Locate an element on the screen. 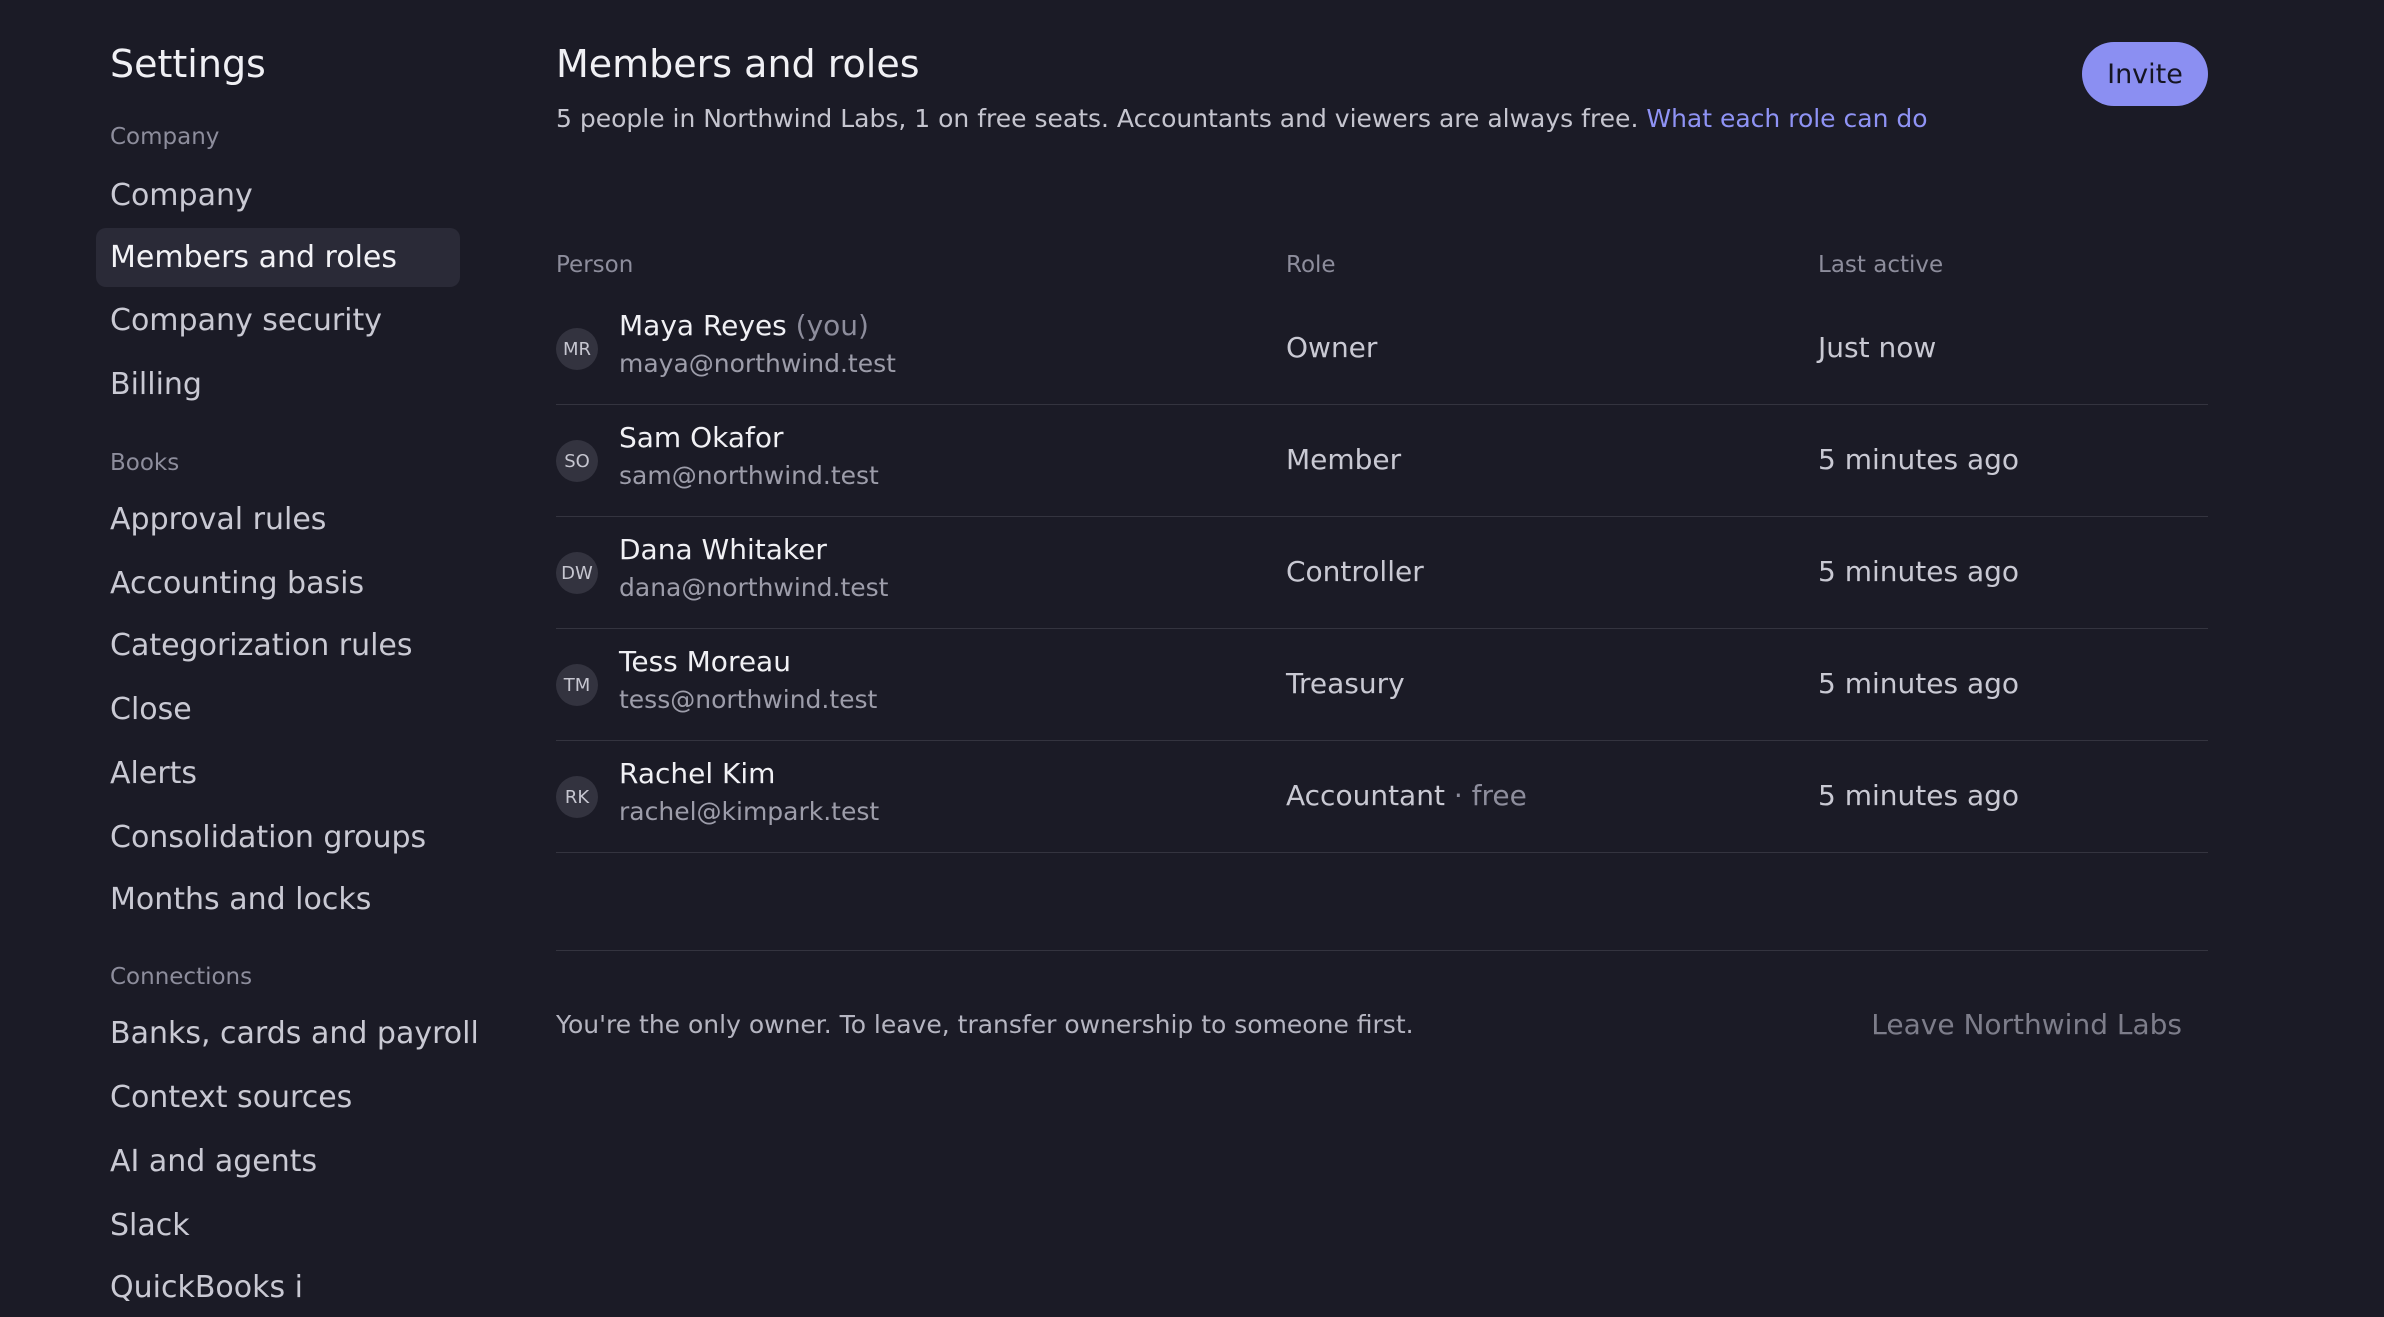  sidebar-item-alerts: Alerts is located at coordinates (278, 773).